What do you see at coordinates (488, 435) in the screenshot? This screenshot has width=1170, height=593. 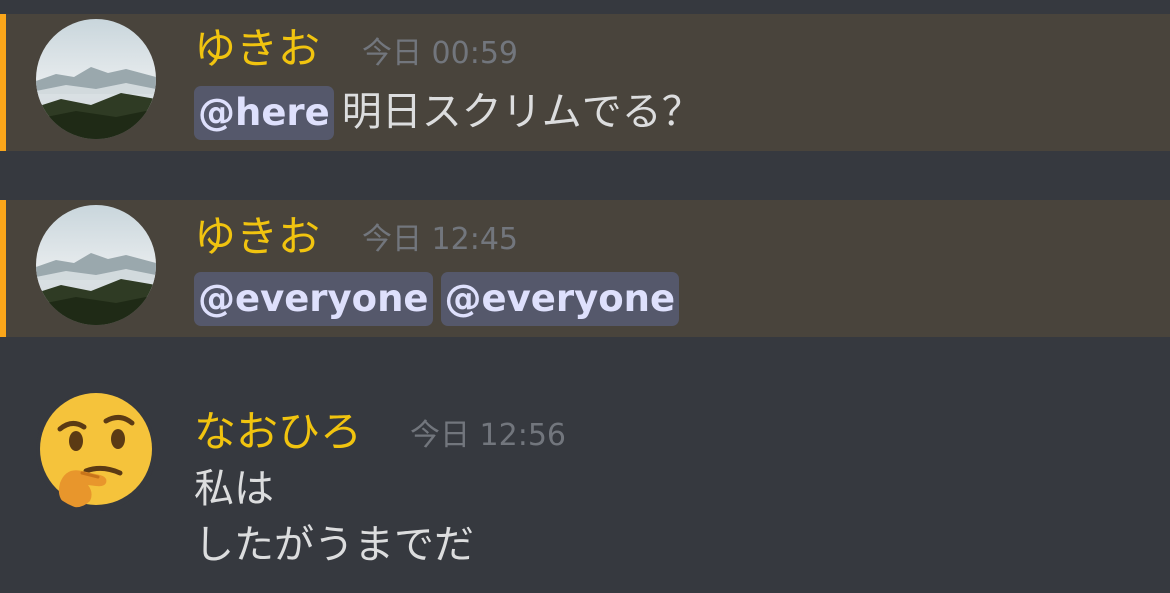 I see `timestamp: 今日 12:56` at bounding box center [488, 435].